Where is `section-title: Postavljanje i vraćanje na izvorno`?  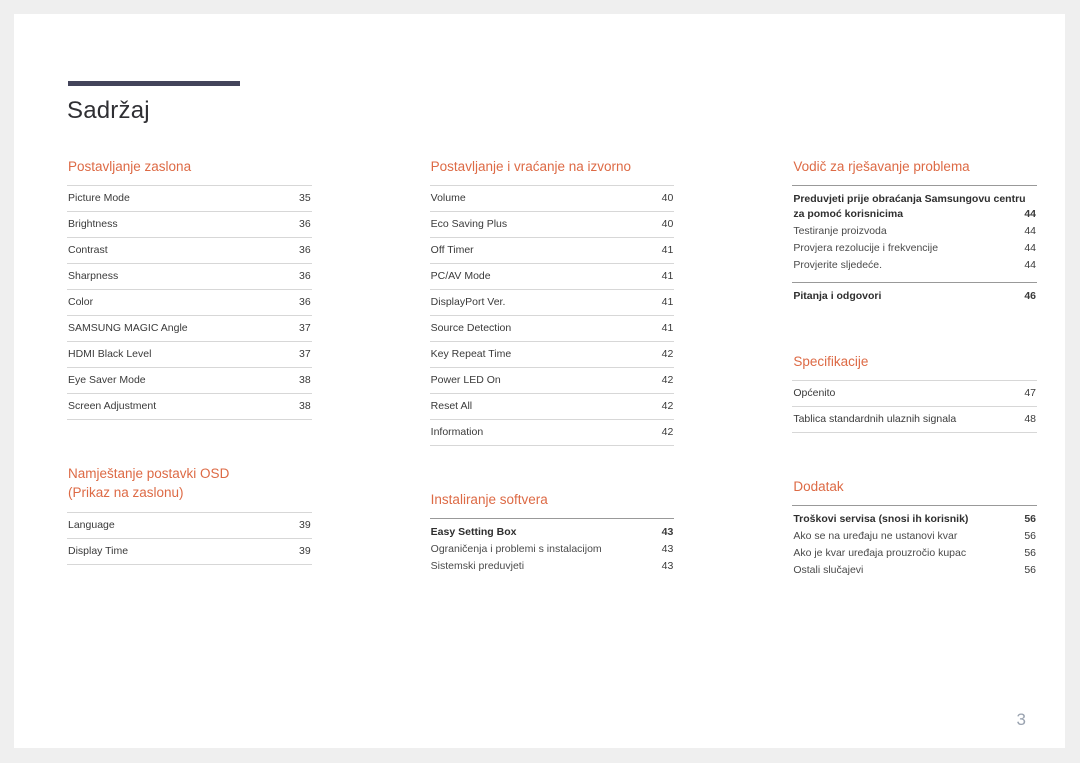
section-title: Postavljanje i vraćanje na izvorno is located at coordinates (531, 166).